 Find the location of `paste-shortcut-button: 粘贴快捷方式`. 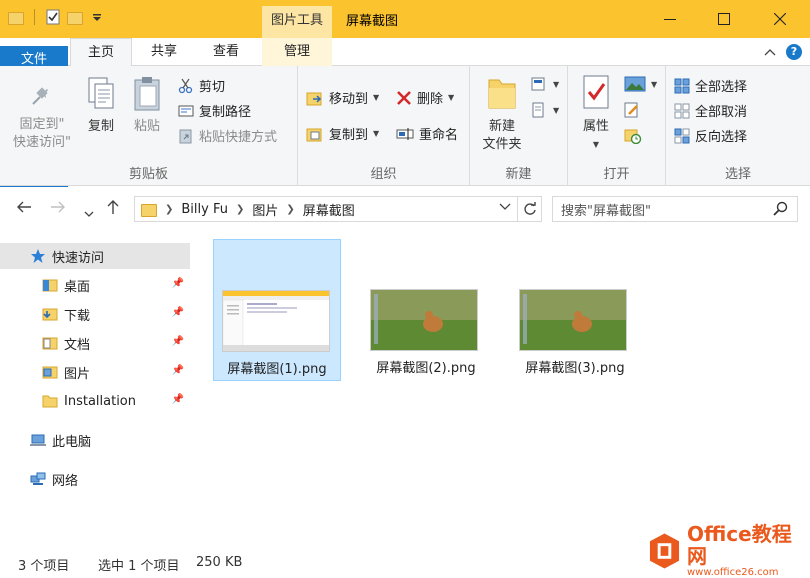

paste-shortcut-button: 粘贴快捷方式 is located at coordinates (227, 135).